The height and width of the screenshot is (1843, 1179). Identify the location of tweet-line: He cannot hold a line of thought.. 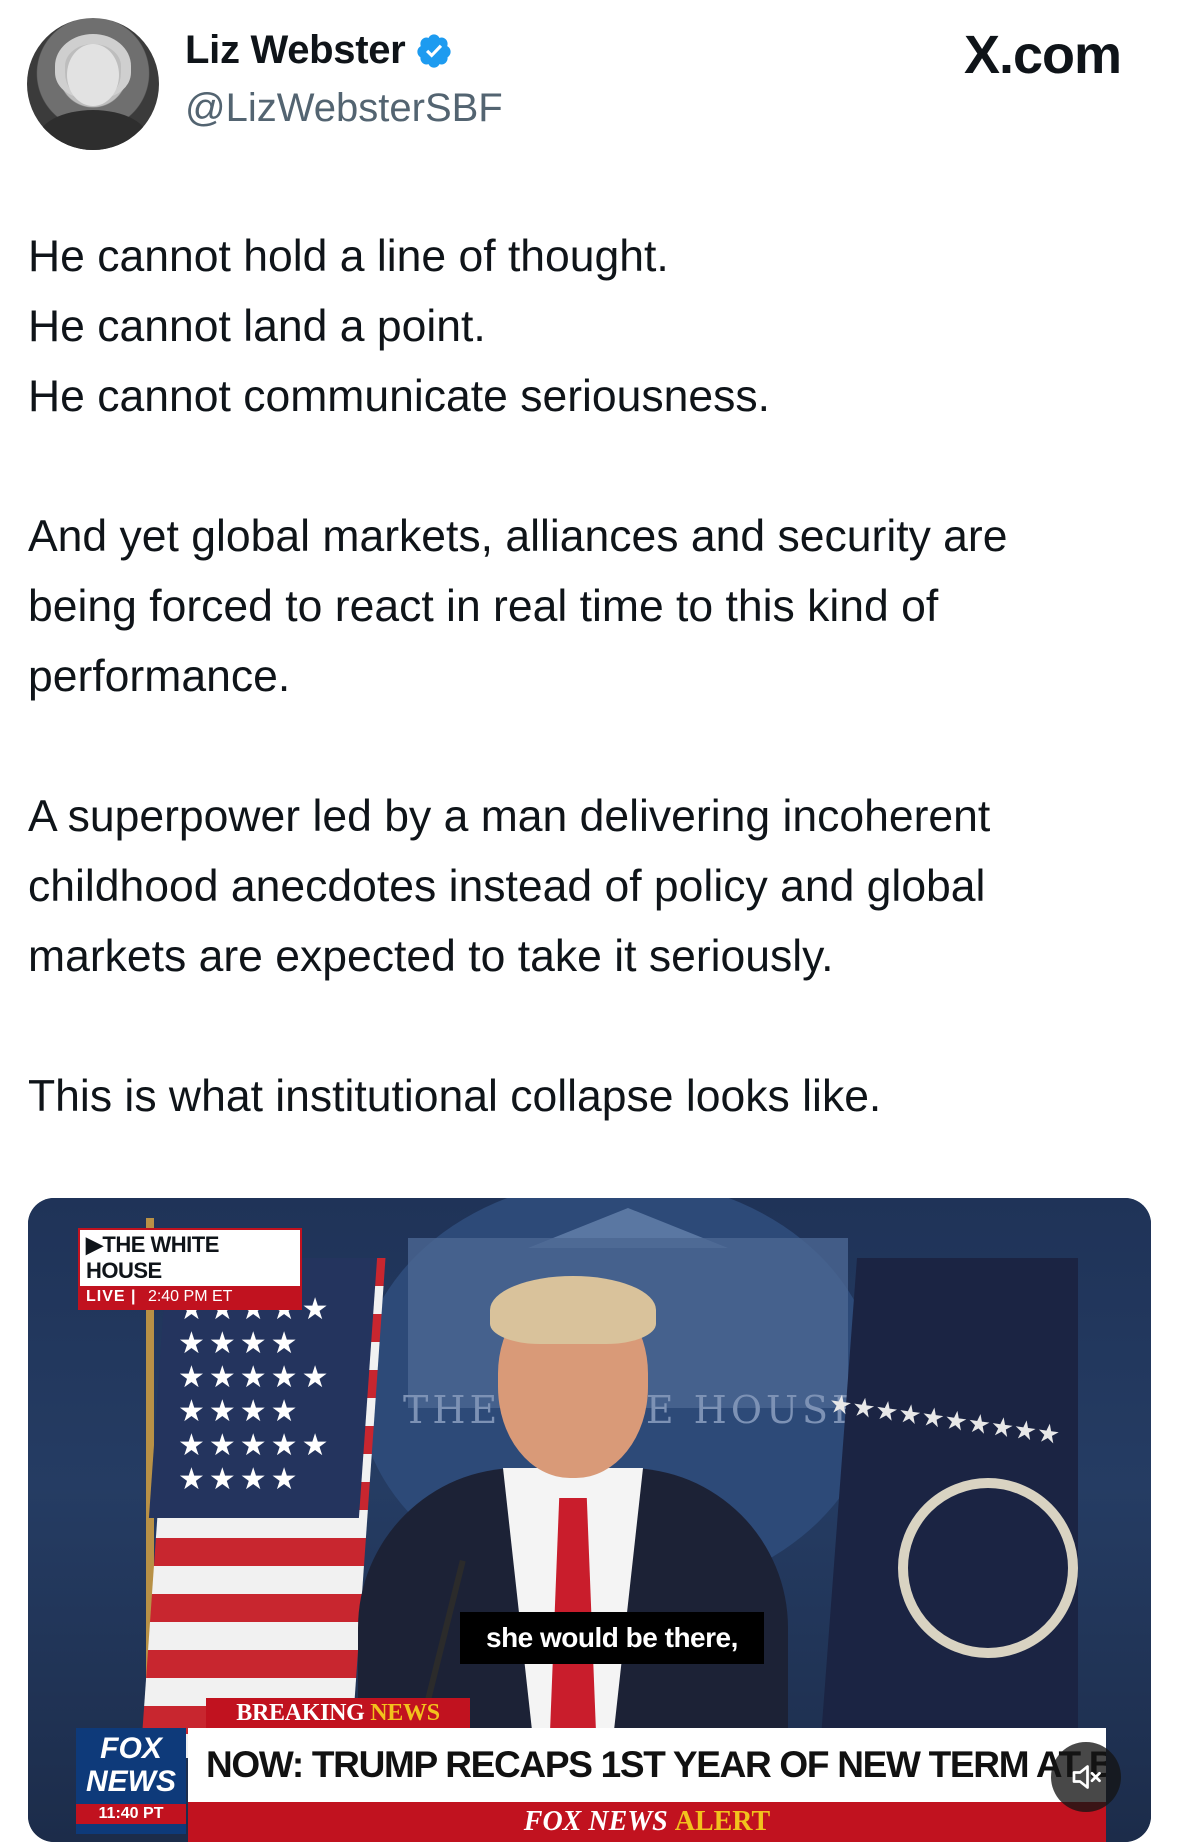
(348, 256).